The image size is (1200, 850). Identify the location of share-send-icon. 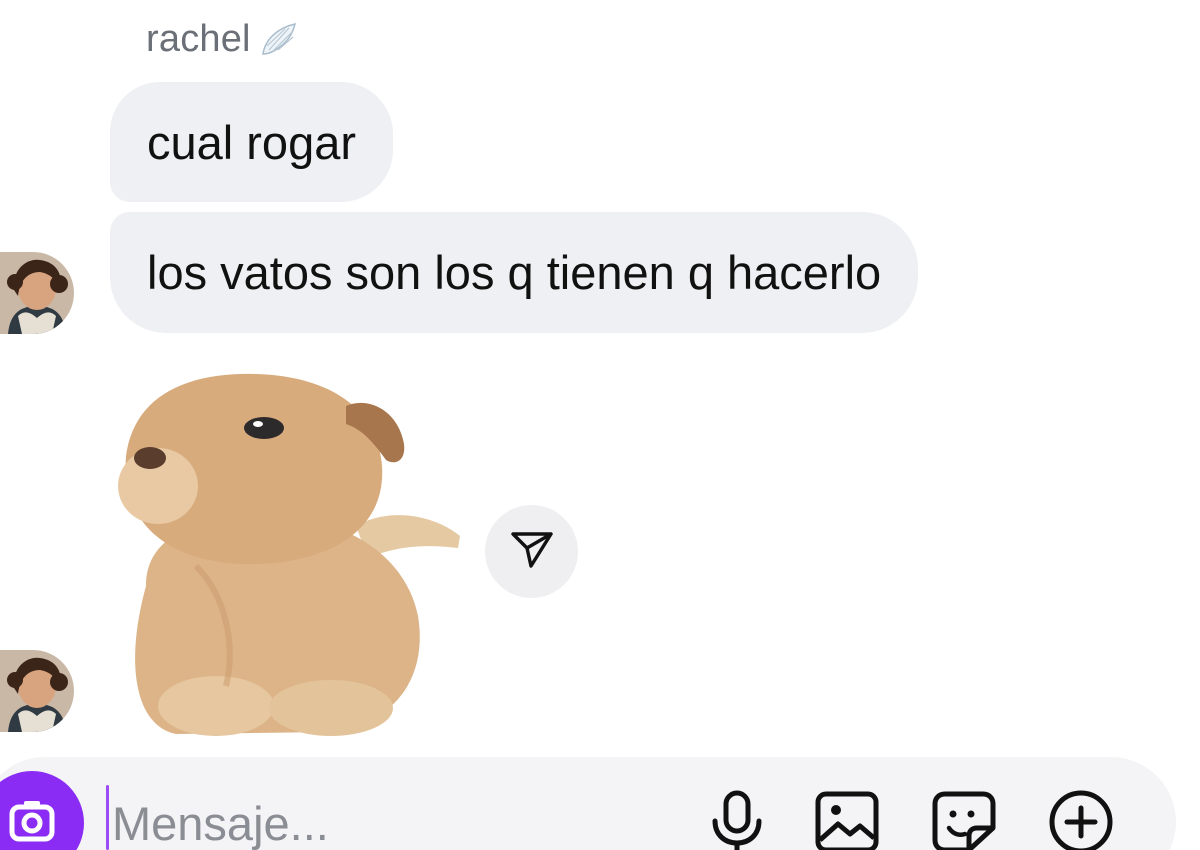
(532, 551).